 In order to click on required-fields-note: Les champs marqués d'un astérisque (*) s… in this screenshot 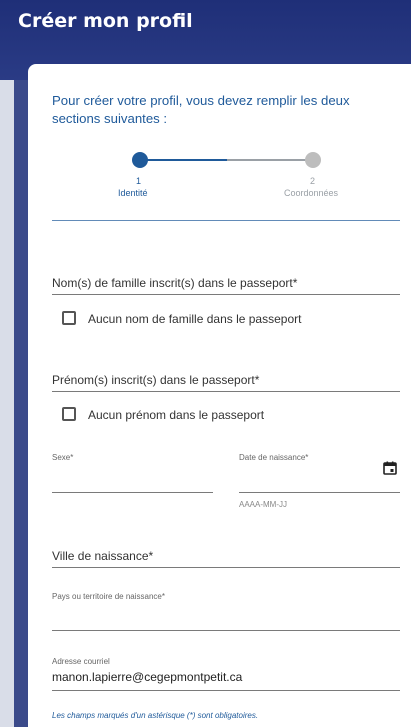, I will do `click(155, 715)`.